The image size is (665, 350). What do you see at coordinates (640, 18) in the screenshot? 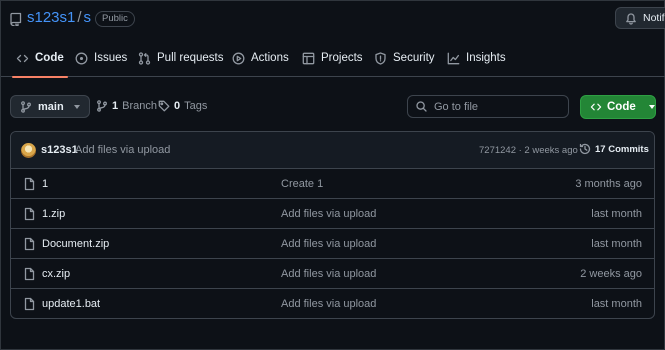
I see `notifications-button: Notifi` at bounding box center [640, 18].